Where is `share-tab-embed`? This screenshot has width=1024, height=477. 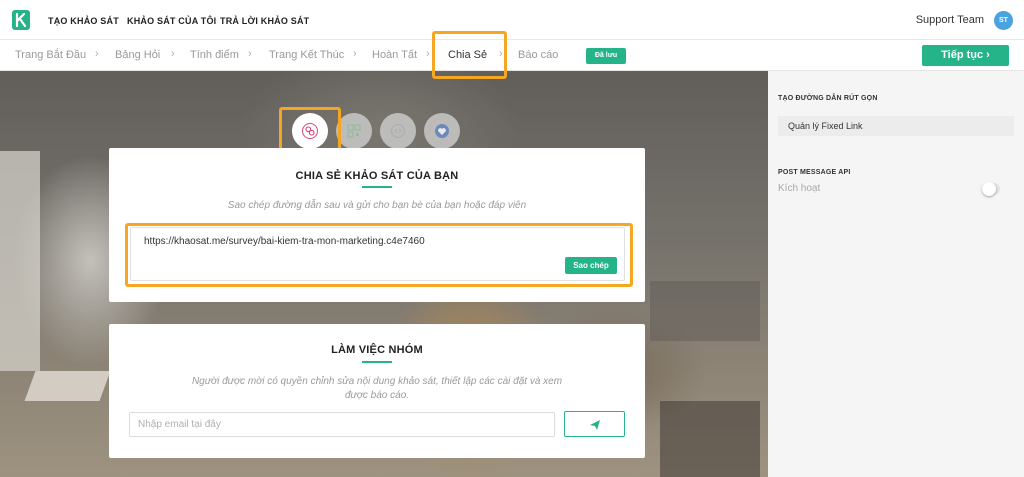 share-tab-embed is located at coordinates (398, 131).